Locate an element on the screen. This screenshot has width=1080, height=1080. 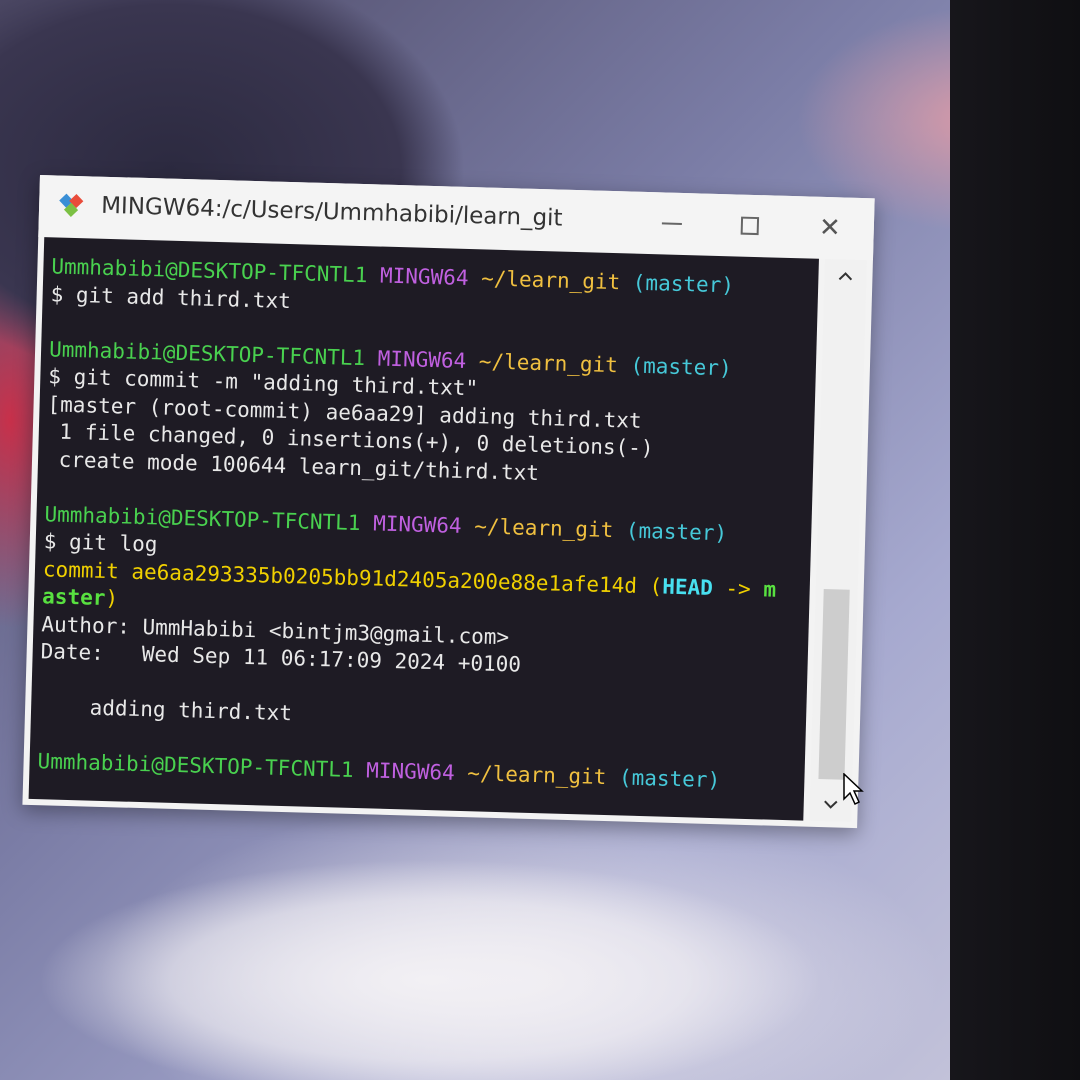
minimize-icon is located at coordinates (671, 223).